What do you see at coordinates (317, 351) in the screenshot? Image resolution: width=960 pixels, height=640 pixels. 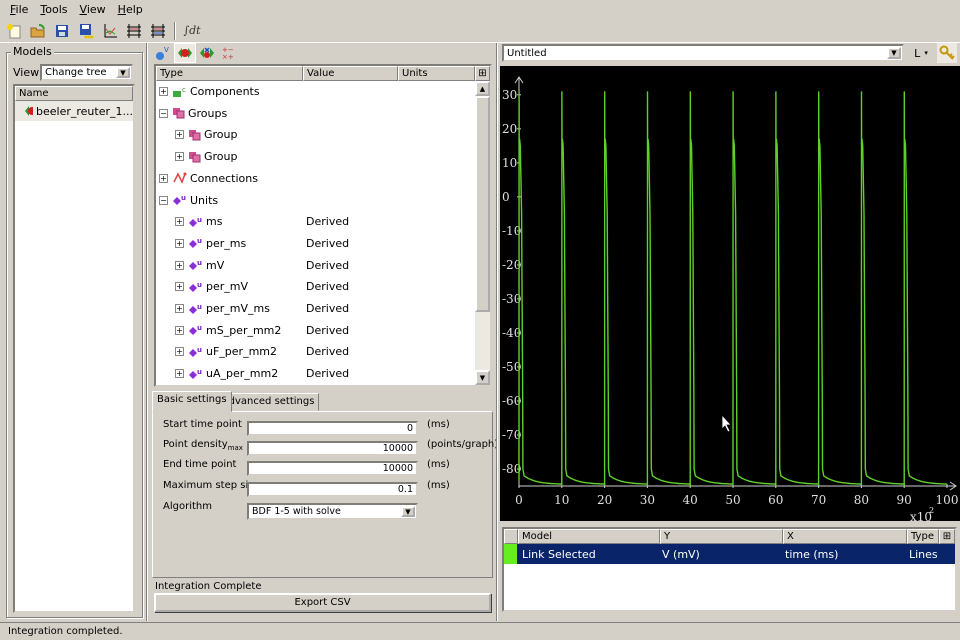 I see `tree-row: + u uF_per_mm2 Derived` at bounding box center [317, 351].